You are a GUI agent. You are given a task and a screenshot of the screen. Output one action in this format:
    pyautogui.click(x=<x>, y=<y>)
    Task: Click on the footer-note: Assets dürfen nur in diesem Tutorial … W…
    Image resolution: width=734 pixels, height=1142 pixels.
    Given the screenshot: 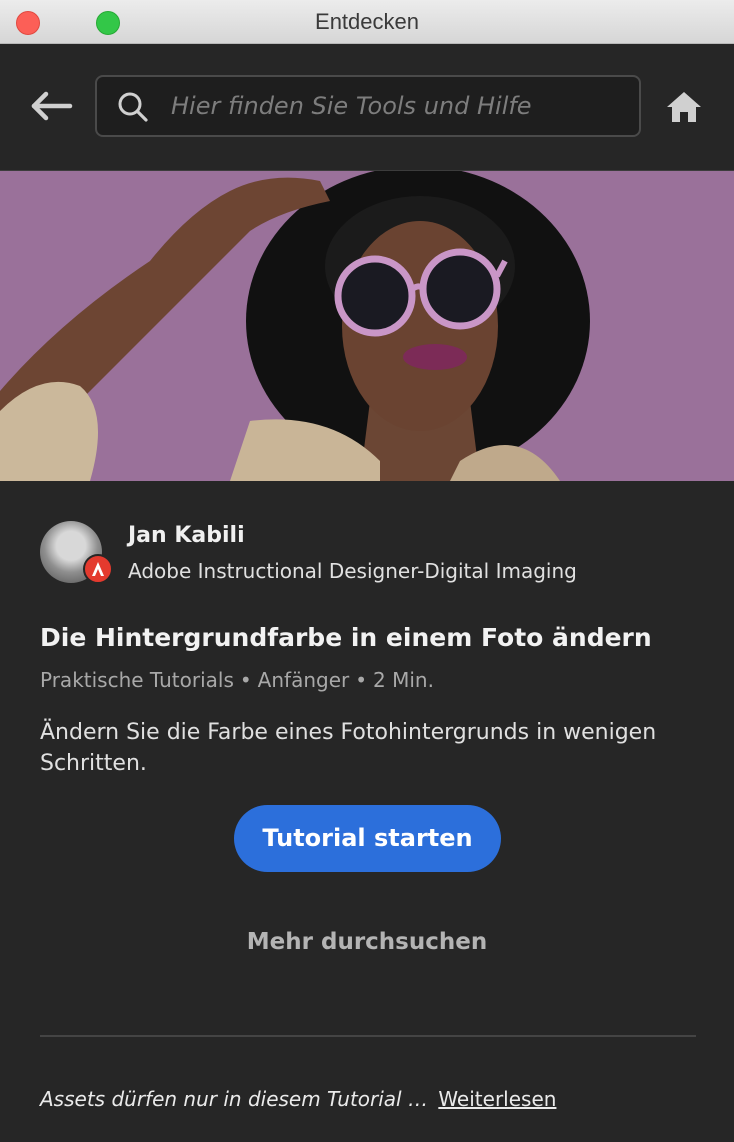 What is the action you would take?
    pyautogui.click(x=298, y=1099)
    